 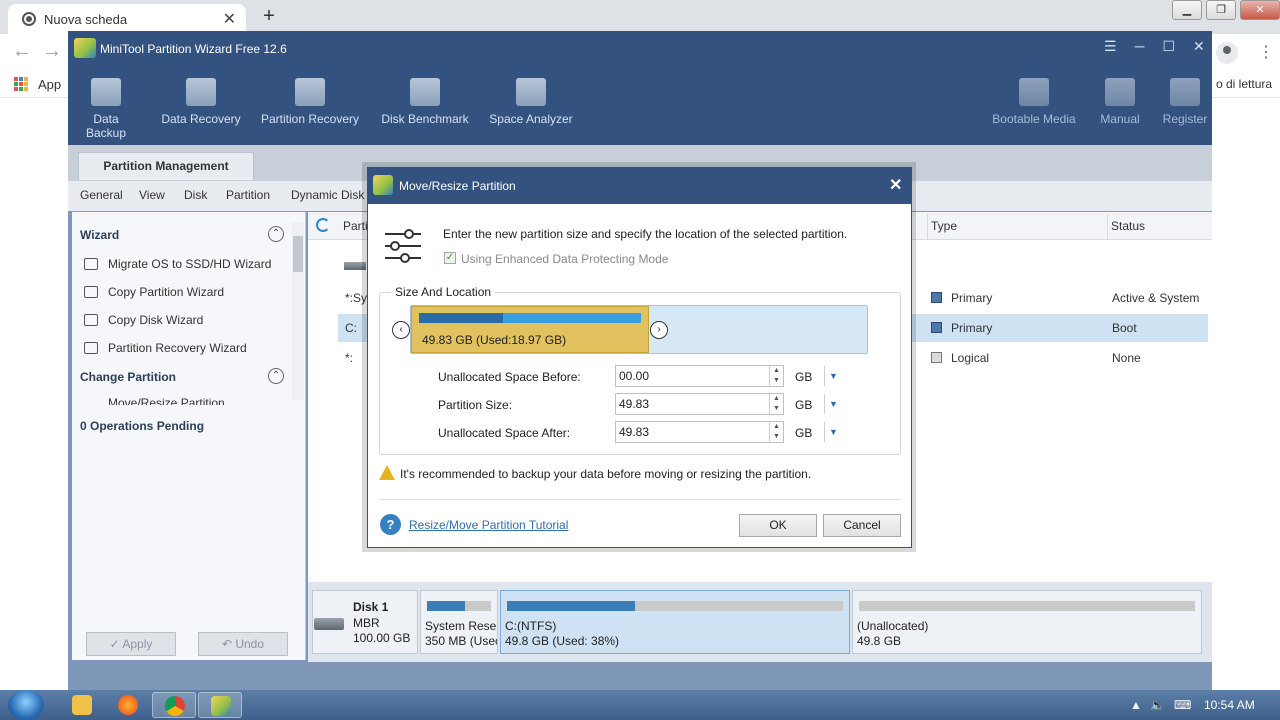 What do you see at coordinates (106, 92) in the screenshot?
I see `data-backup-icon` at bounding box center [106, 92].